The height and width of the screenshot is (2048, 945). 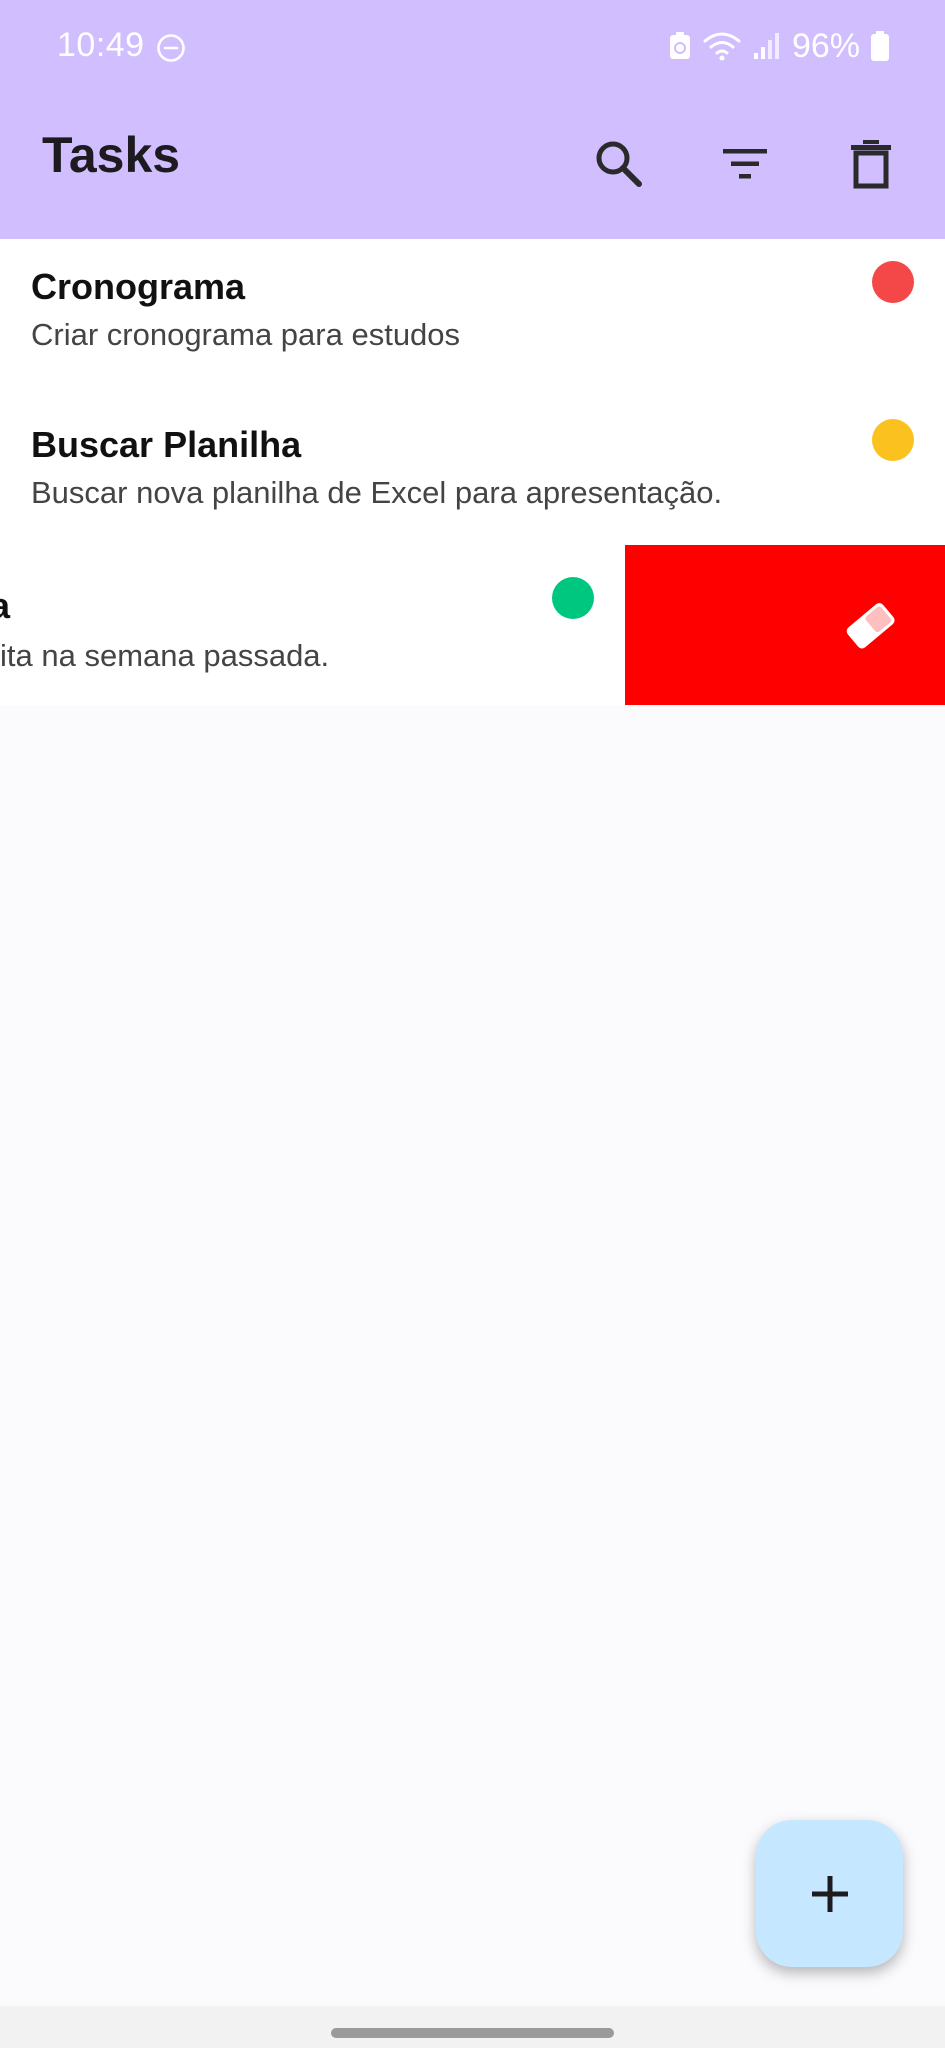 I want to click on delete-all-icon, so click(x=871, y=164).